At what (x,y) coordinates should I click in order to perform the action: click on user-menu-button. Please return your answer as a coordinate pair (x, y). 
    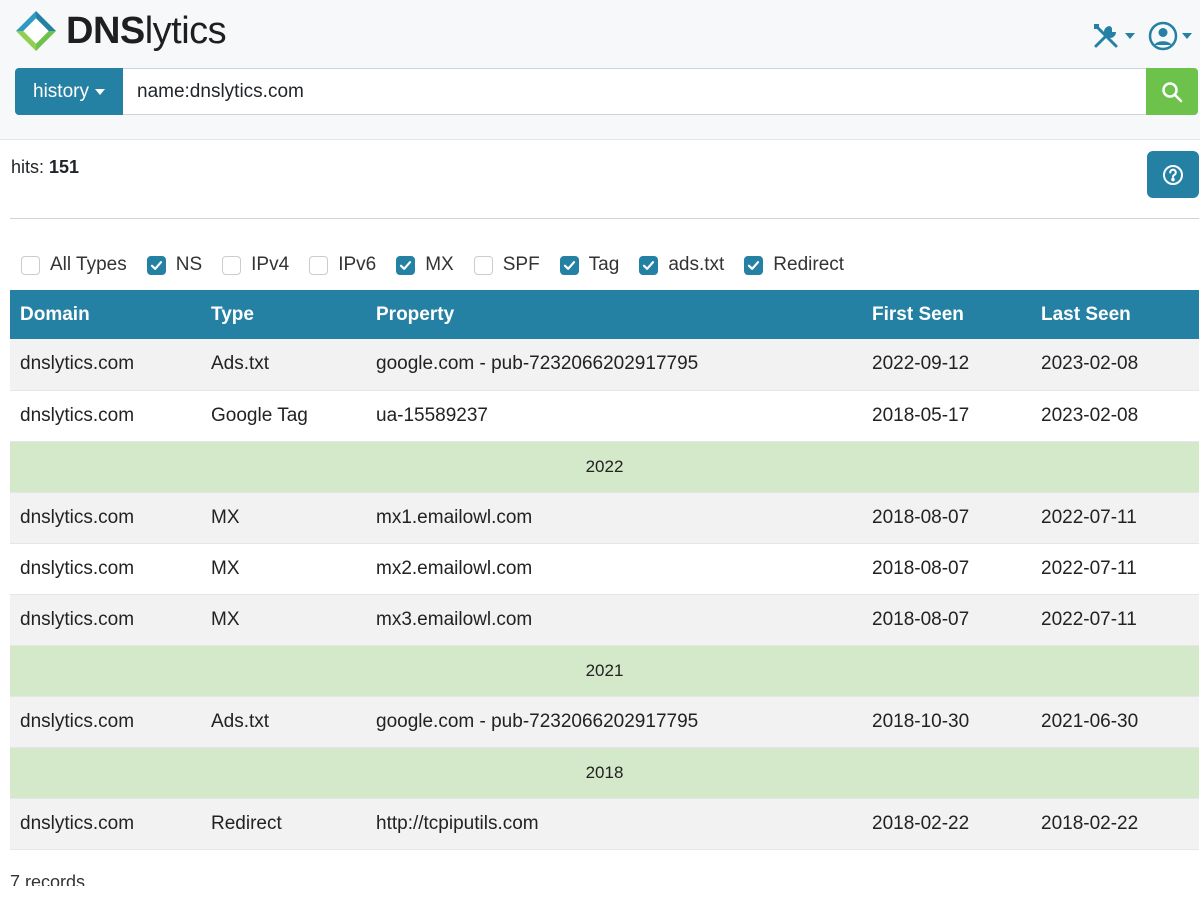
    Looking at the image, I should click on (1169, 36).